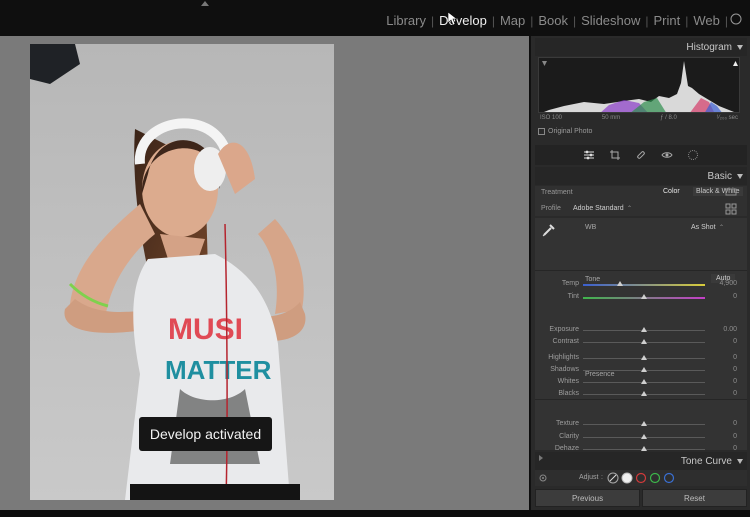  Describe the element at coordinates (573, 296) in the screenshot. I see `slider-label: Tint` at that location.